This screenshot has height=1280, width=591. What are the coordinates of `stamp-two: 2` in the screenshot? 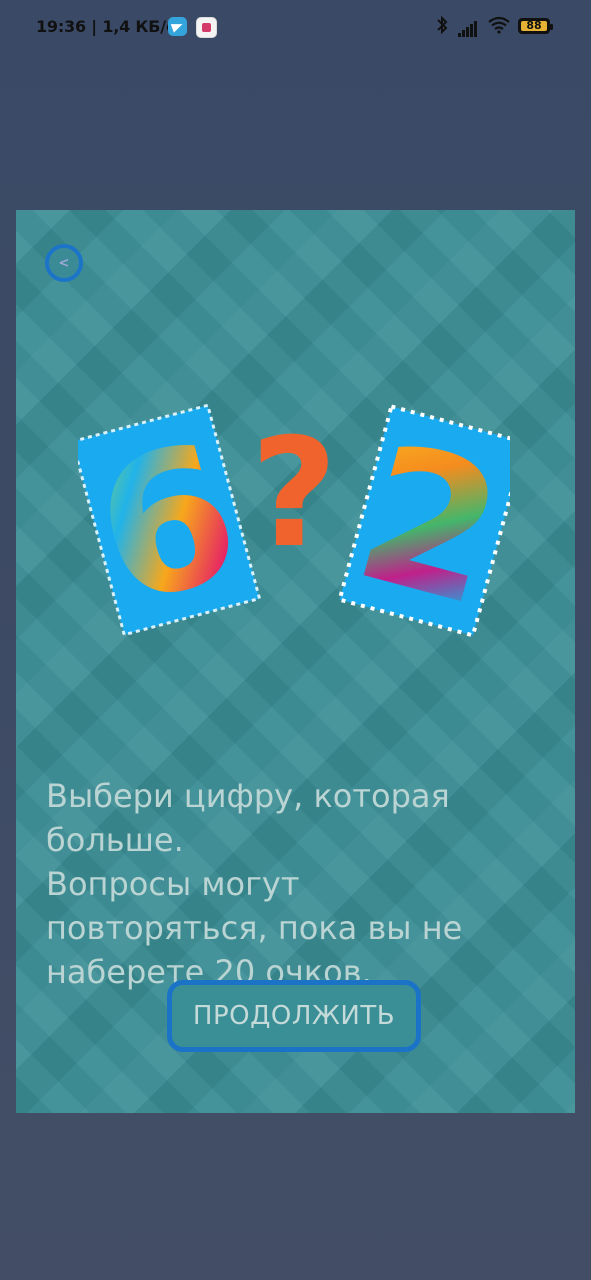 It's located at (423, 525).